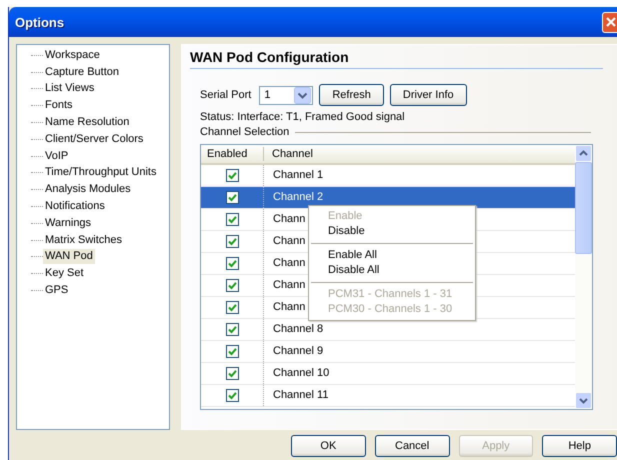  I want to click on table-cell-text: Channel 11, so click(300, 395).